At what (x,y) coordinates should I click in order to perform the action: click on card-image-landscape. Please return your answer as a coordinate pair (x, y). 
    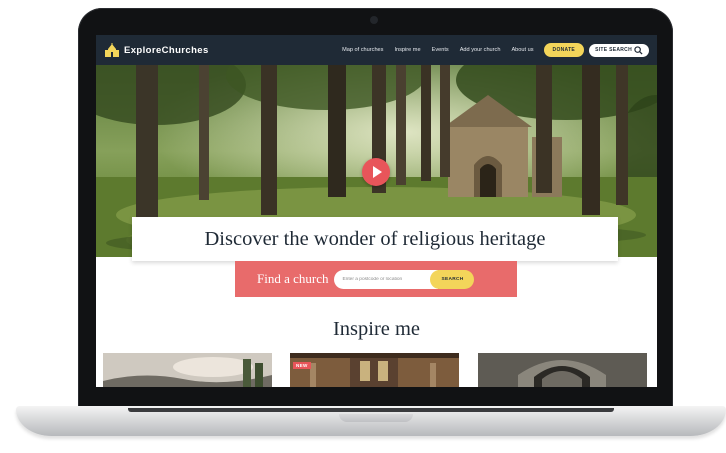
    Looking at the image, I should click on (187, 370).